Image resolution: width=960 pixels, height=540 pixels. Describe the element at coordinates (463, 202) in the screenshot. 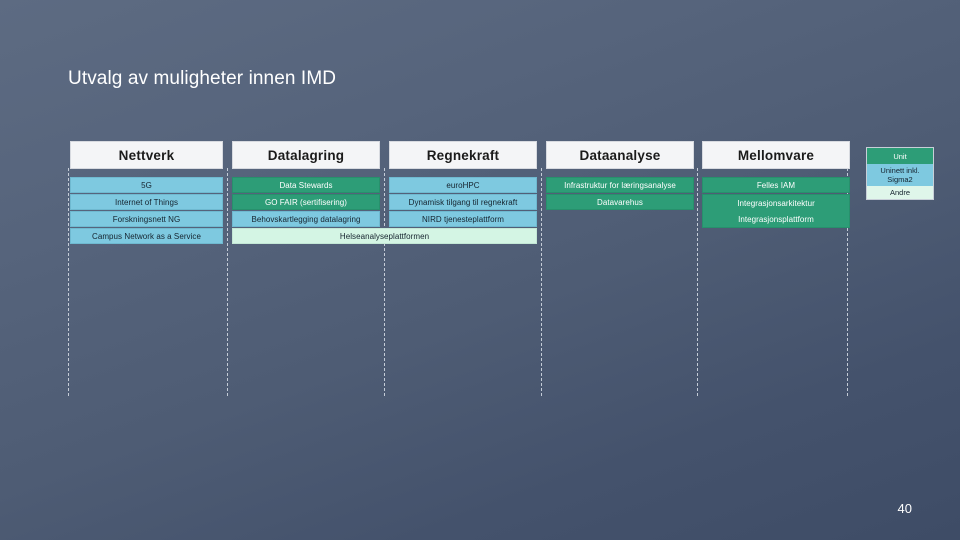

I see `matrix-cell-dynamisk-tilgang-til-regnekraft: Dynamisk tilgang til regnekraft` at that location.